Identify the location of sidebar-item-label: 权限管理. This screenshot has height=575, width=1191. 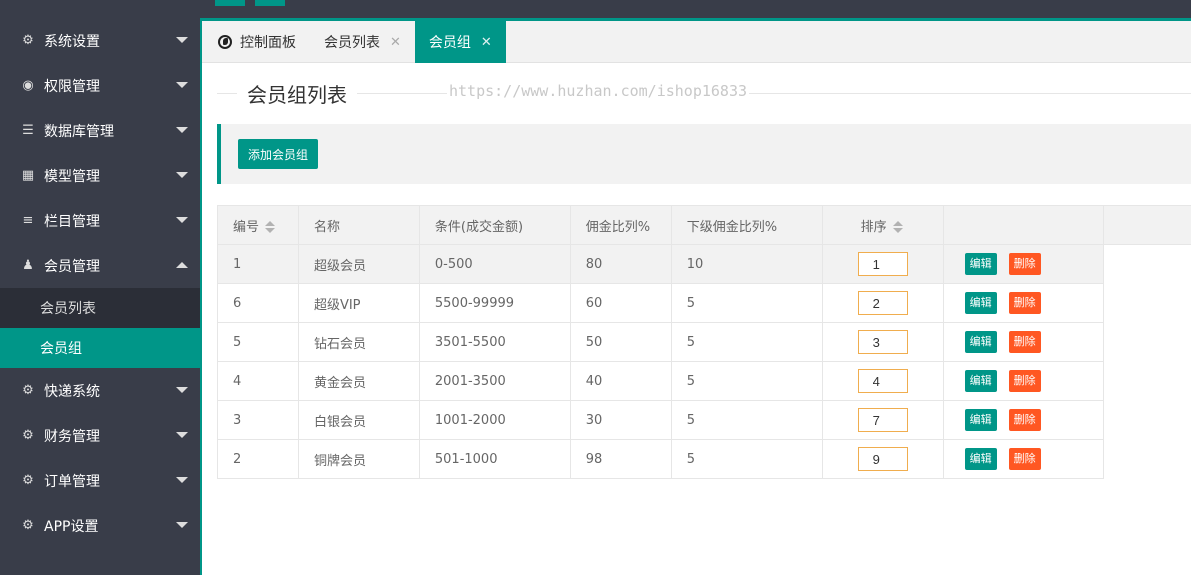
(72, 86).